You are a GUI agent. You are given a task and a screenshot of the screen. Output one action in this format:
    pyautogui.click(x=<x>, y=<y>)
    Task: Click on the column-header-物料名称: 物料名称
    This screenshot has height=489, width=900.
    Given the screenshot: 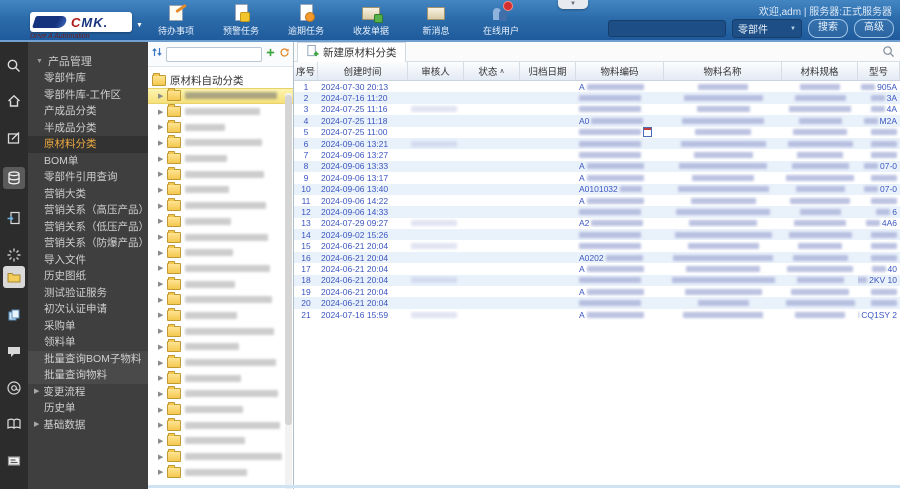 What is the action you would take?
    pyautogui.click(x=723, y=71)
    